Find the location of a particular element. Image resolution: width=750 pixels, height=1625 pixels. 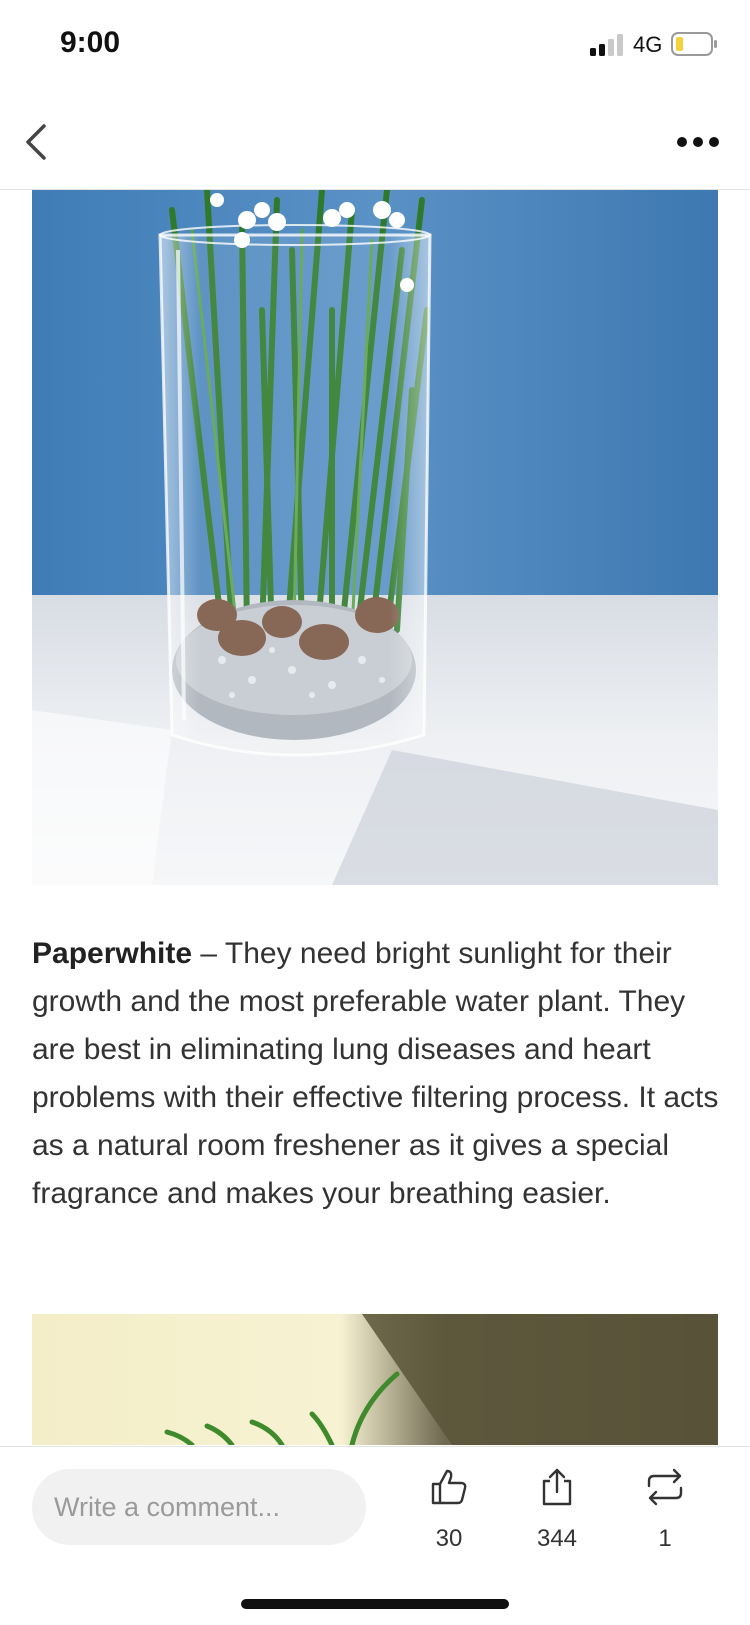

comment-input is located at coordinates (199, 1507).